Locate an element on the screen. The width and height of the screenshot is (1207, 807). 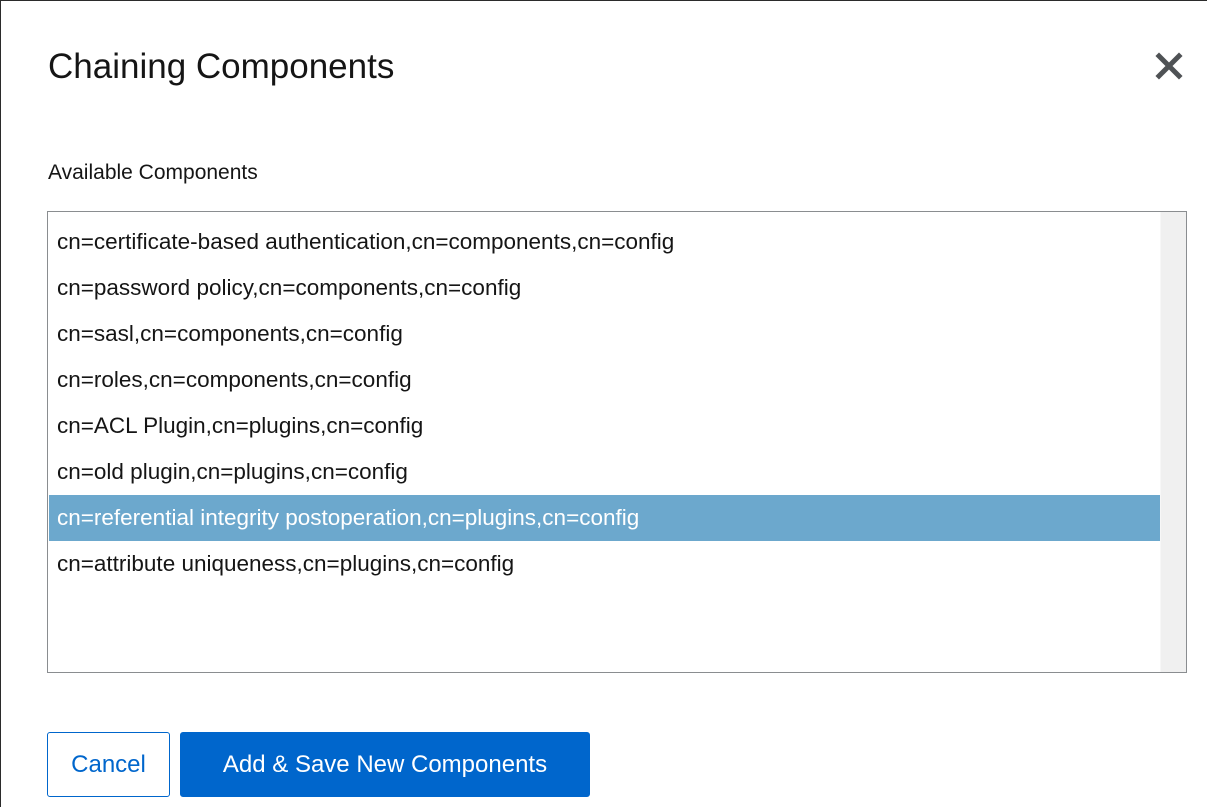
component-option: cn=sasl,cn=components,cn=config is located at coordinates (605, 334).